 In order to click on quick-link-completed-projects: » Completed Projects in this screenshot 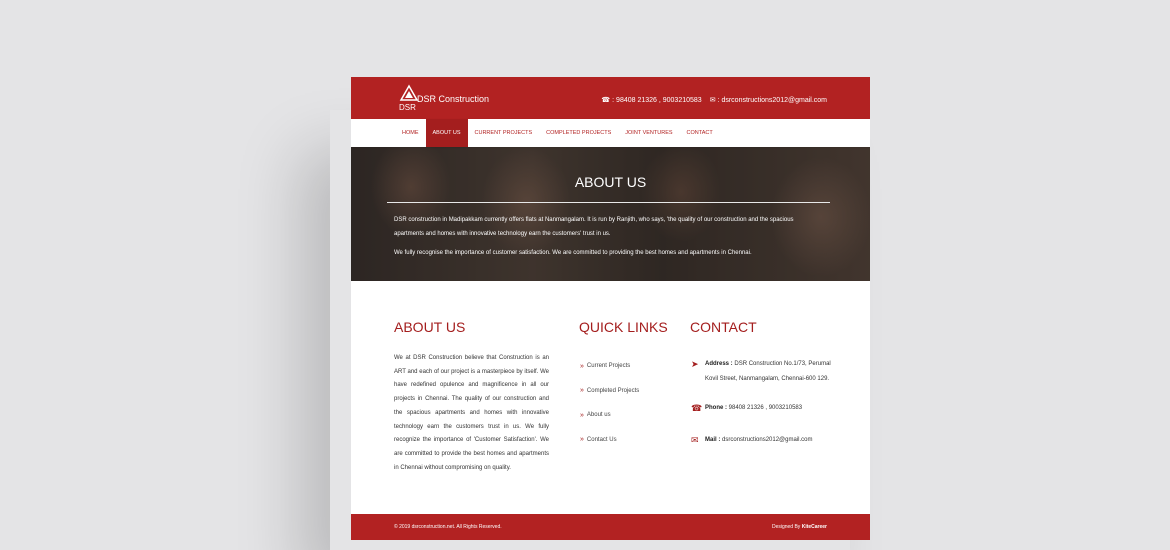, I will do `click(609, 391)`.